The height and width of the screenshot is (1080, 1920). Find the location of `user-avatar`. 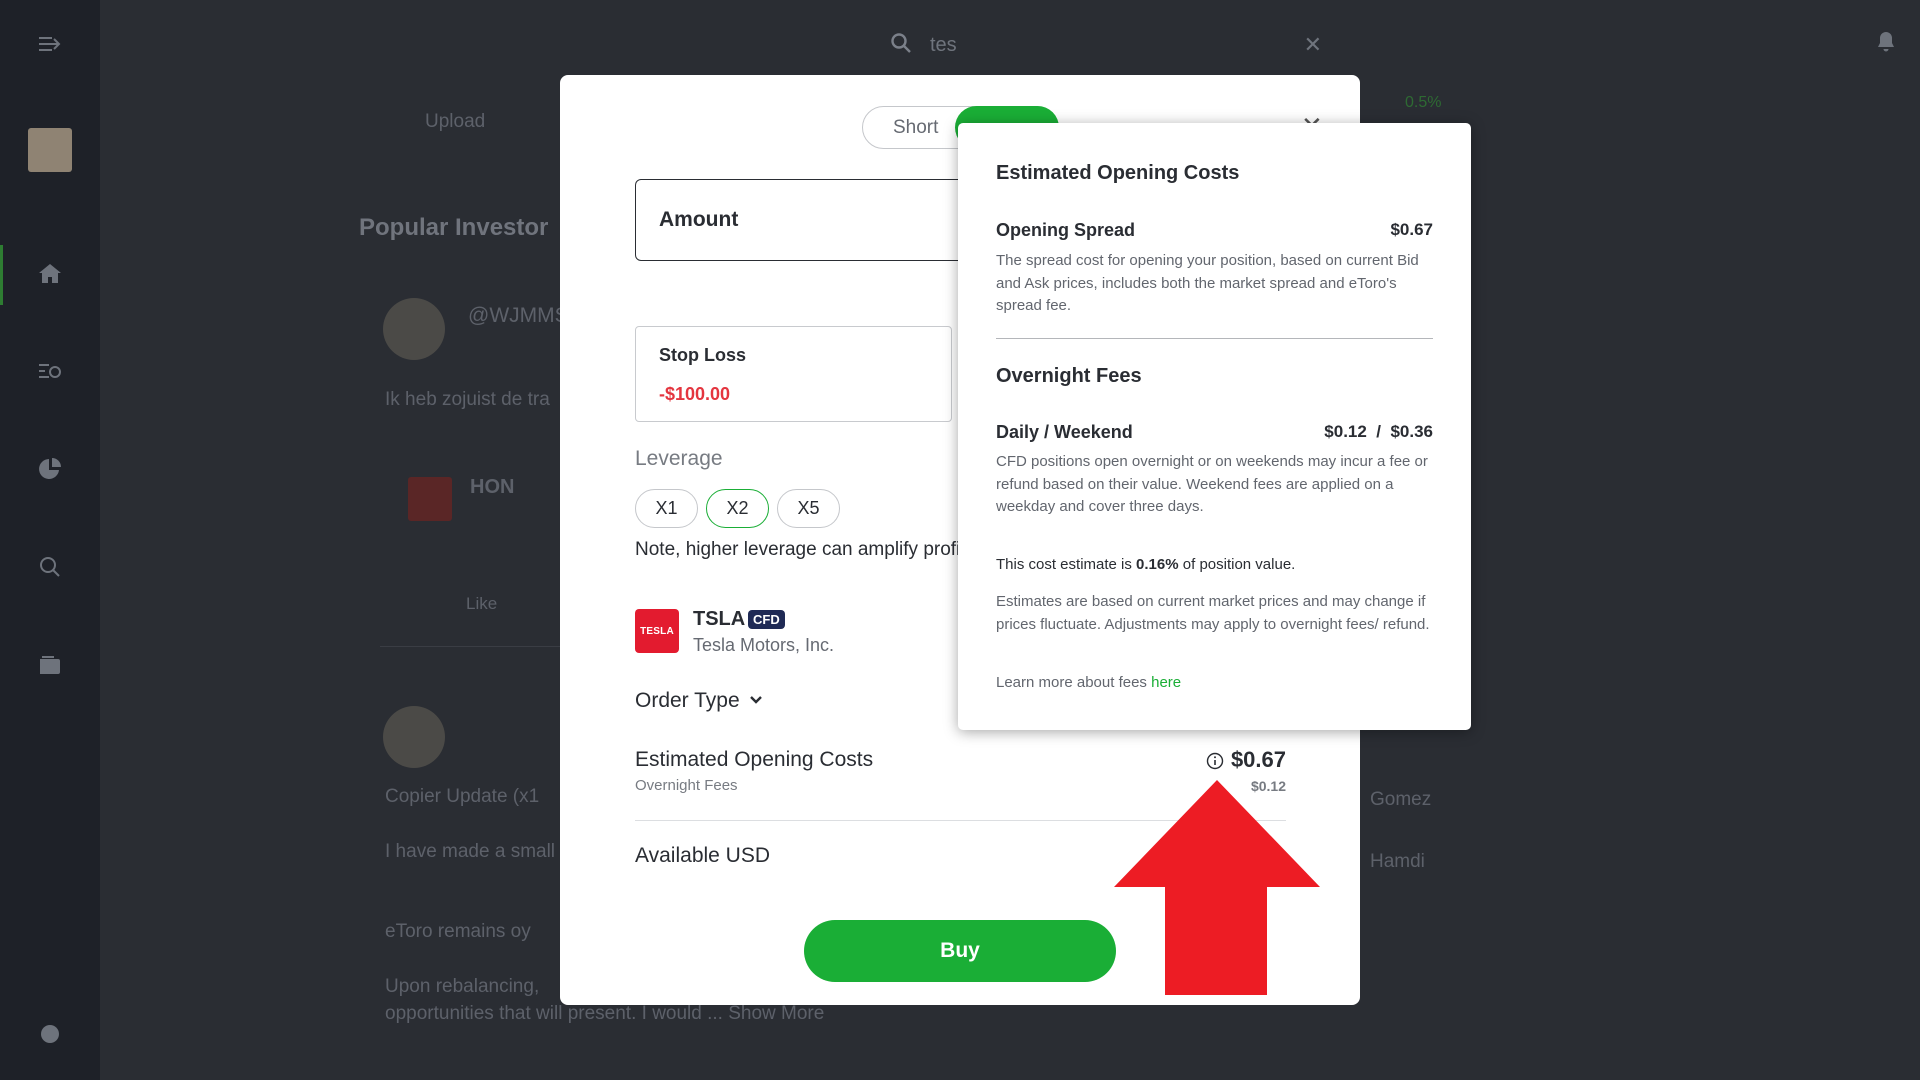

user-avatar is located at coordinates (50, 150).